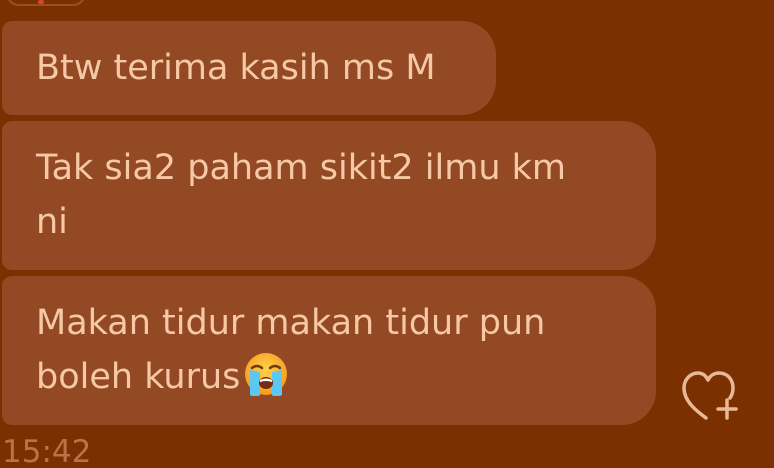 The height and width of the screenshot is (468, 774). I want to click on previous-message-edge, so click(46, 3).